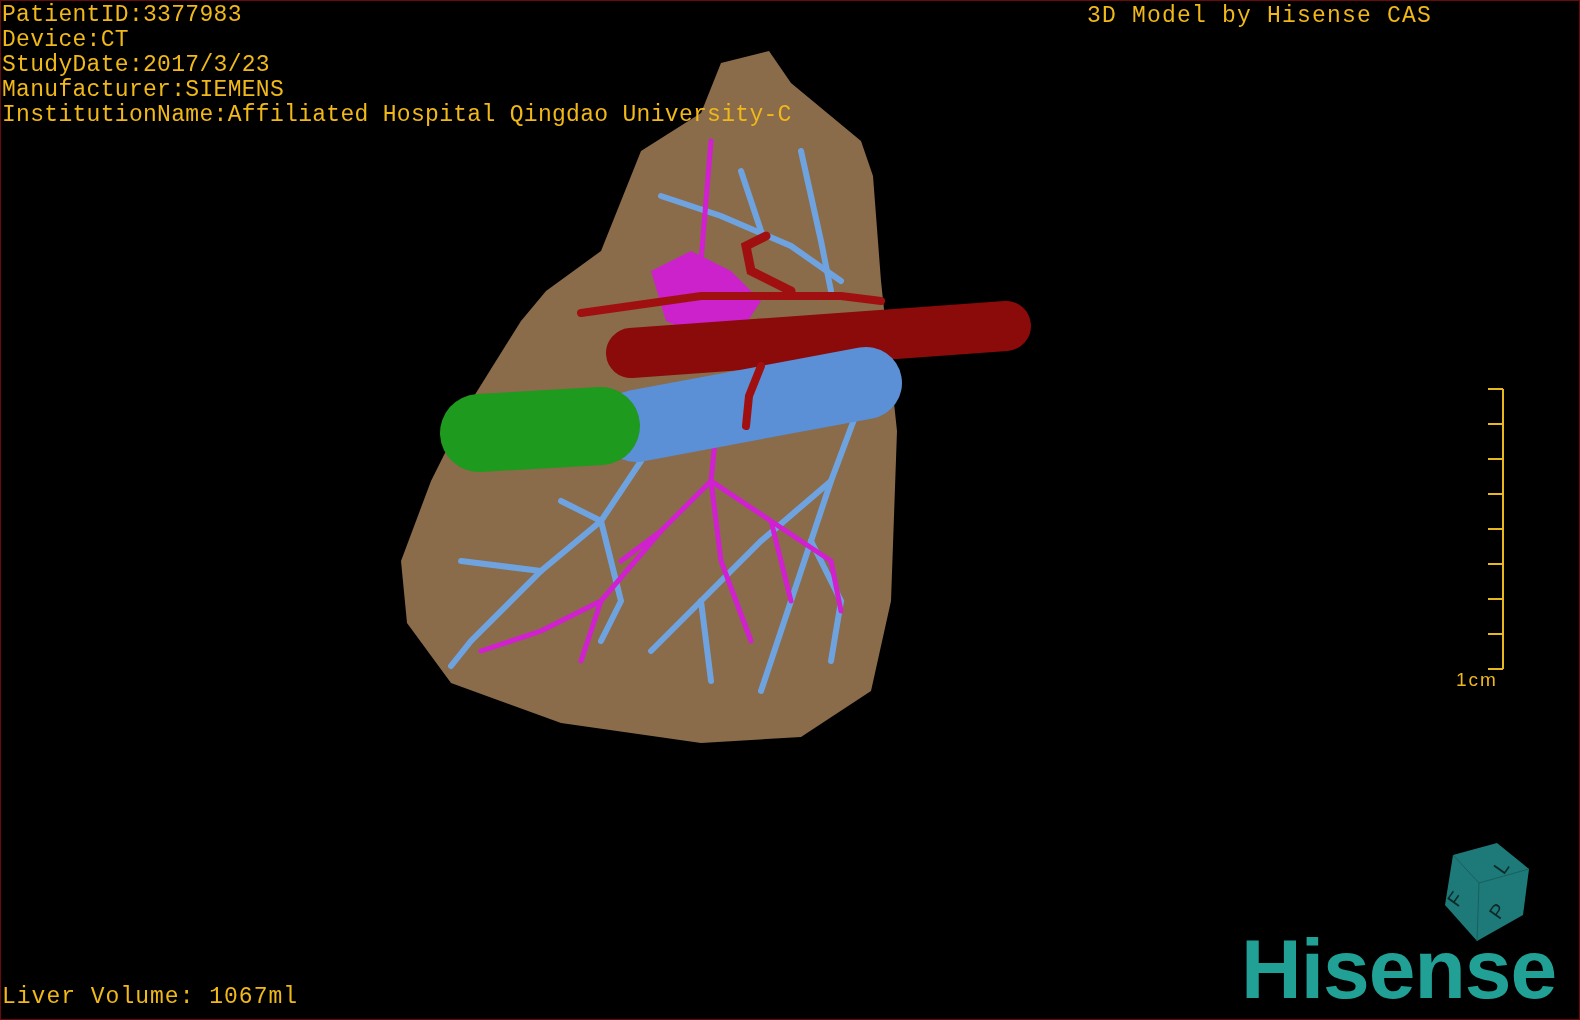  What do you see at coordinates (136, 65) in the screenshot?
I see `study-info-text: StudyDate:2017/3/23` at bounding box center [136, 65].